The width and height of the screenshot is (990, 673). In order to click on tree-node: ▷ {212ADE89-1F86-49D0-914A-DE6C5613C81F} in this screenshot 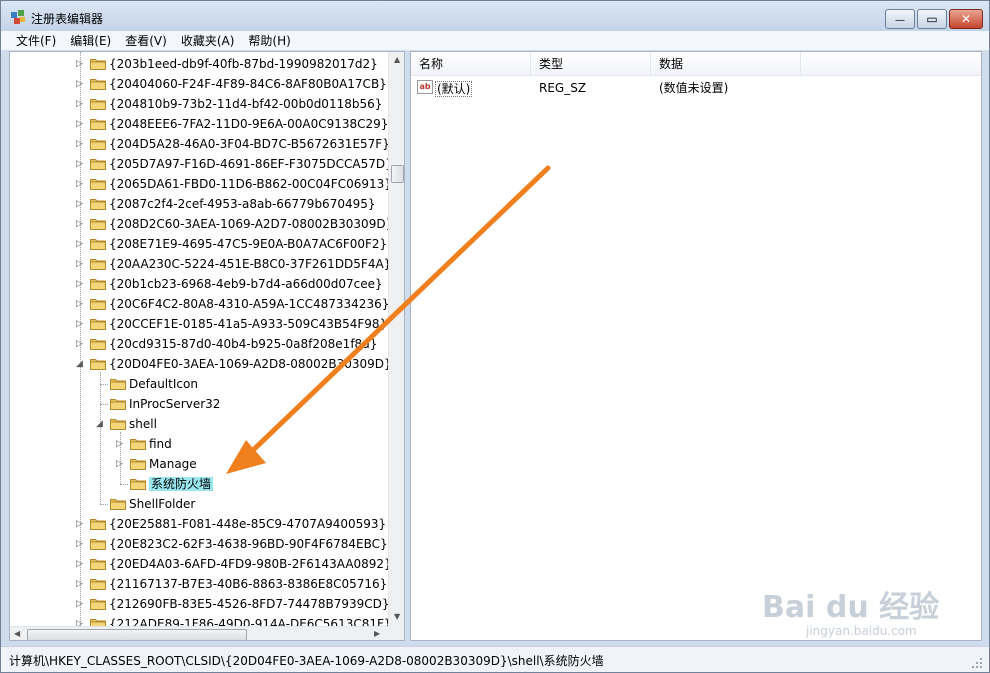, I will do `click(199, 620)`.